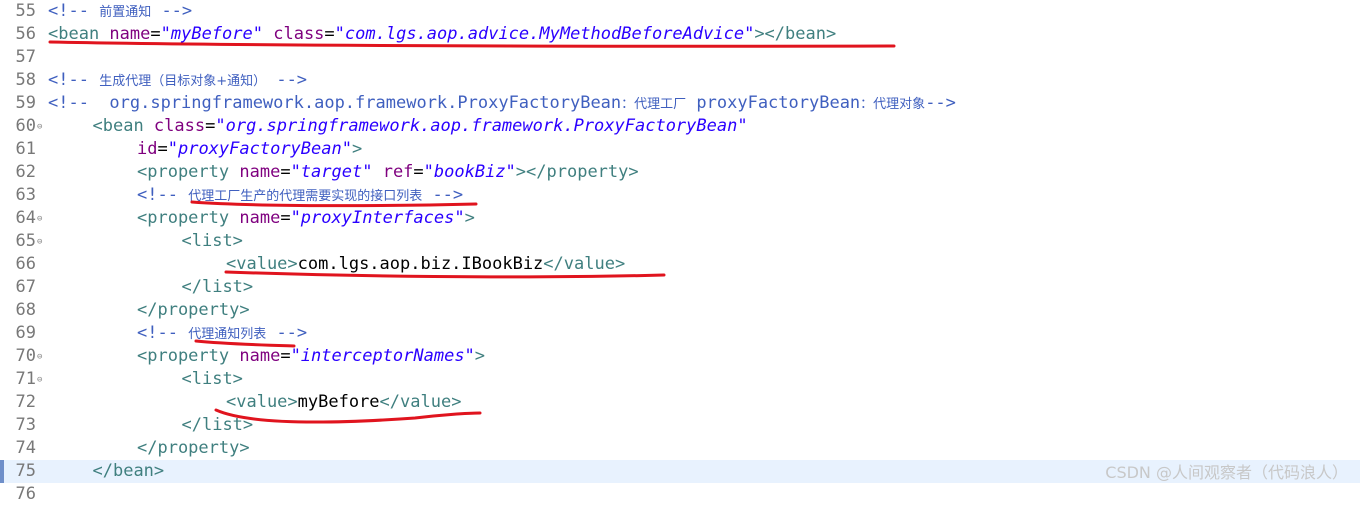  What do you see at coordinates (680, 57) in the screenshot?
I see `code-line-57: 57` at bounding box center [680, 57].